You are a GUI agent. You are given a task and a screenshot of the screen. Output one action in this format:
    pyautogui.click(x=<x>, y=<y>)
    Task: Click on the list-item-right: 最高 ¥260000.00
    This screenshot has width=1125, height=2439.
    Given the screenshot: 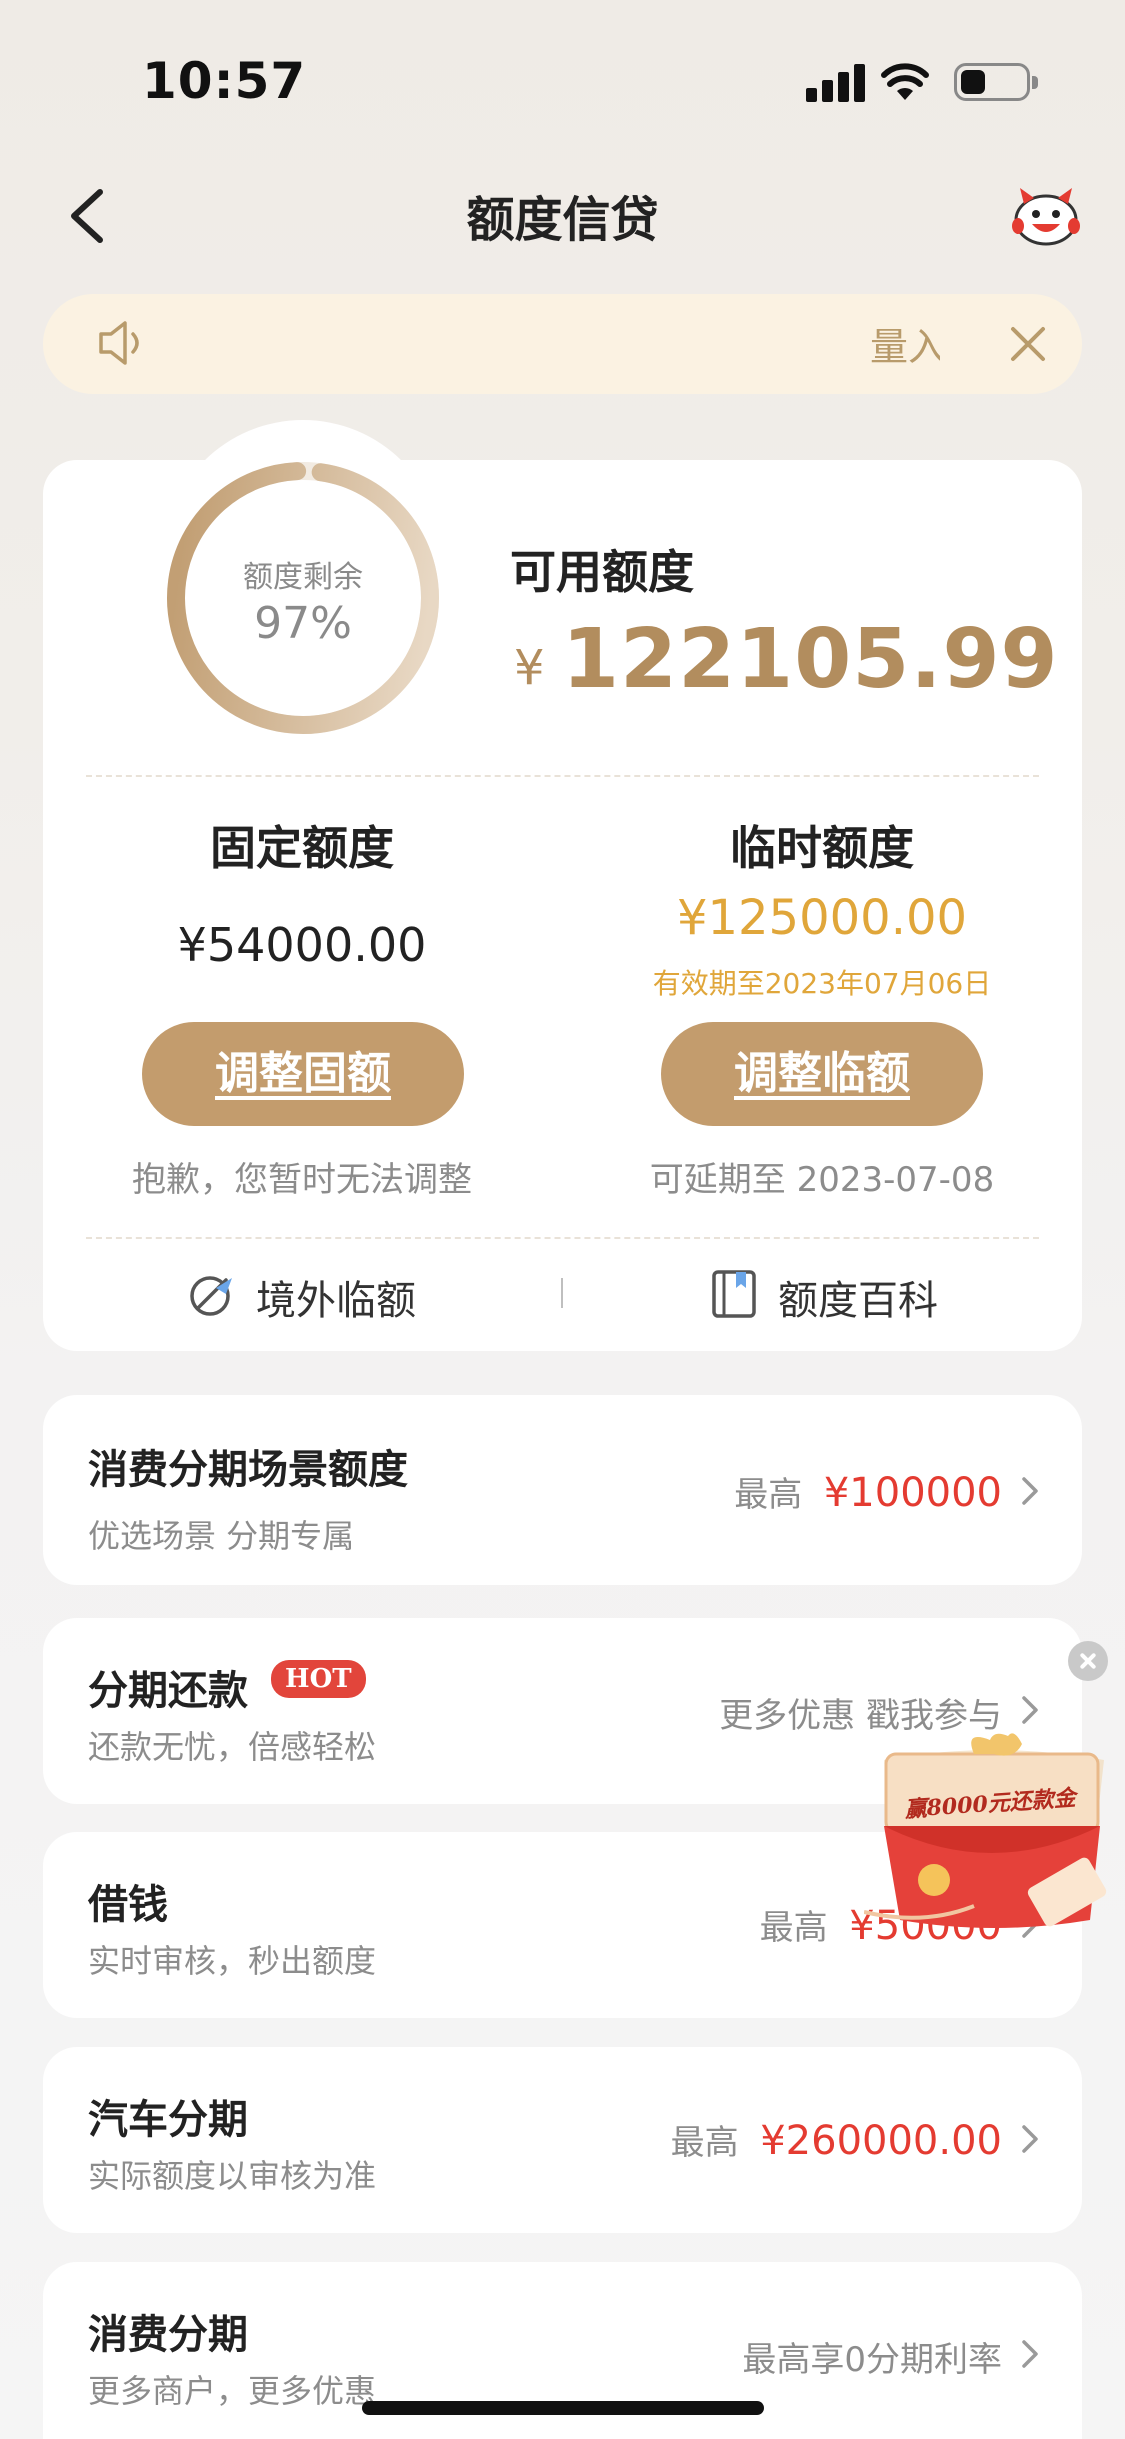 What is the action you would take?
    pyautogui.click(x=836, y=2139)
    